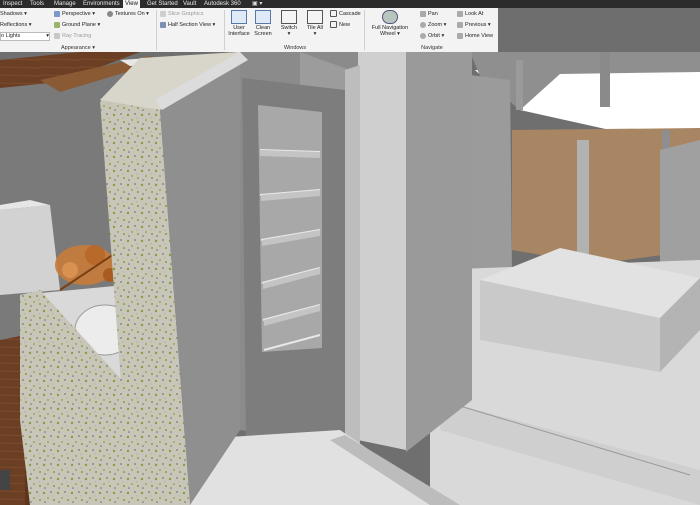 This screenshot has height=505, width=700. I want to click on tab-view: View, so click(131, 4).